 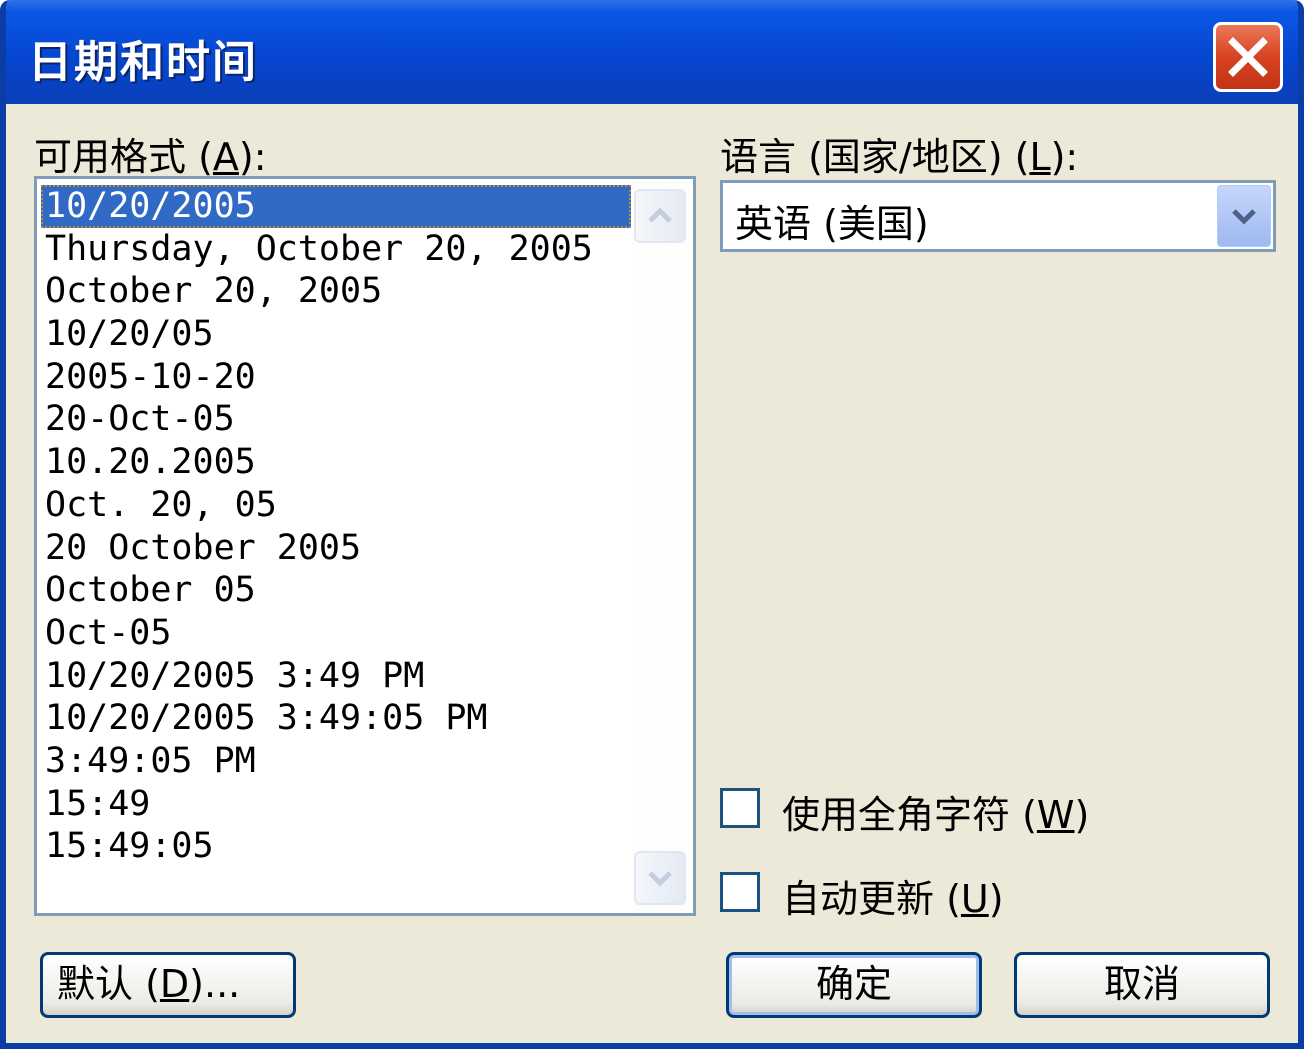 What do you see at coordinates (336, 548) in the screenshot?
I see `format-list-item: 20 October 2005` at bounding box center [336, 548].